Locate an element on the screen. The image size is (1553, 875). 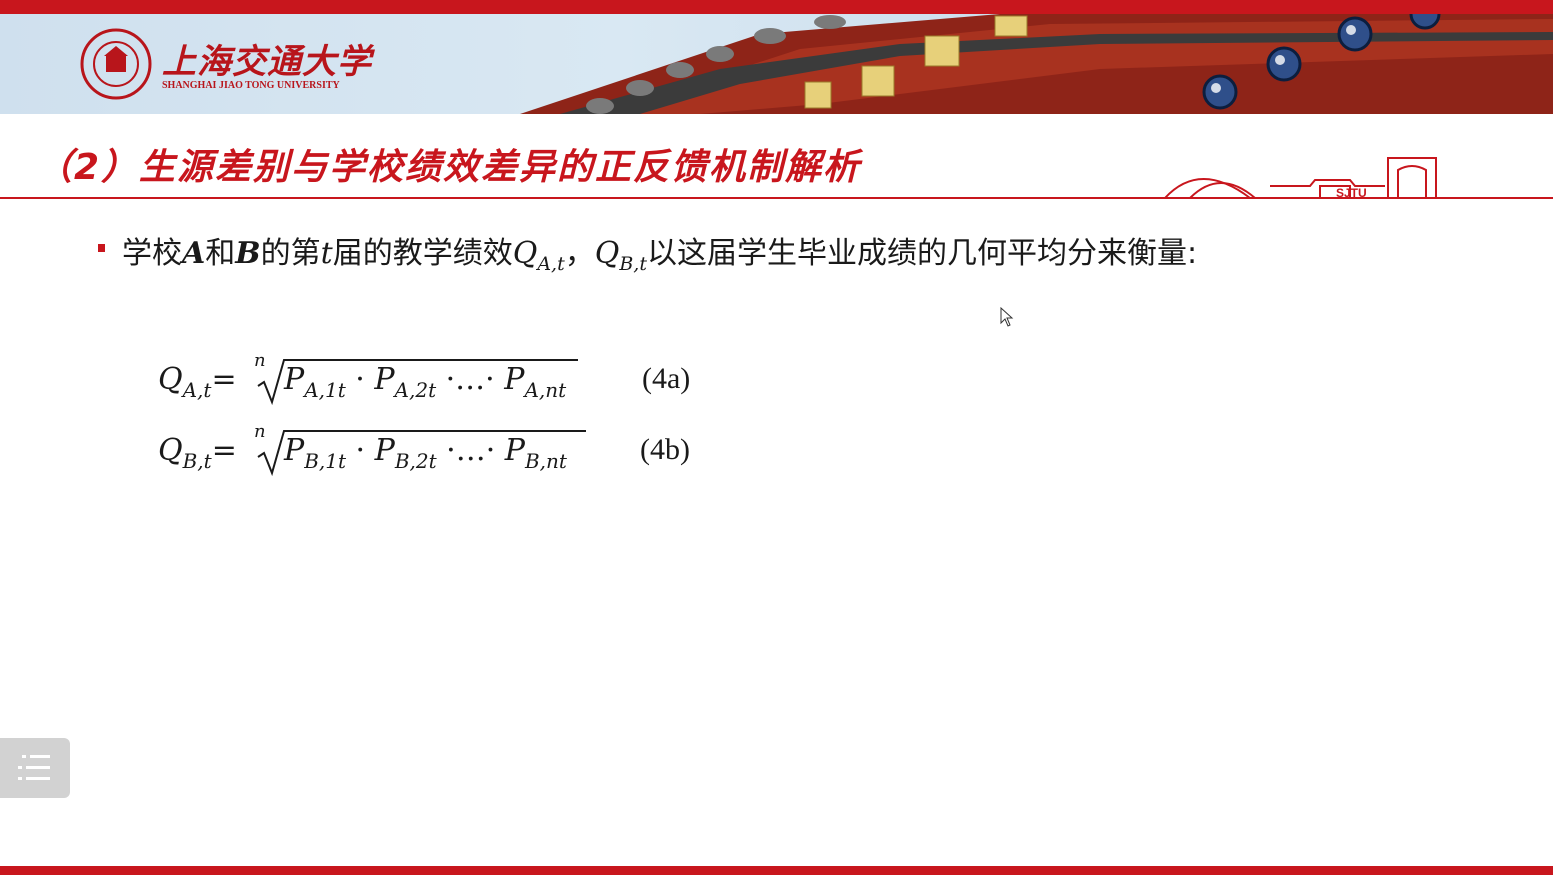
title-divider is located at coordinates (776, 198).